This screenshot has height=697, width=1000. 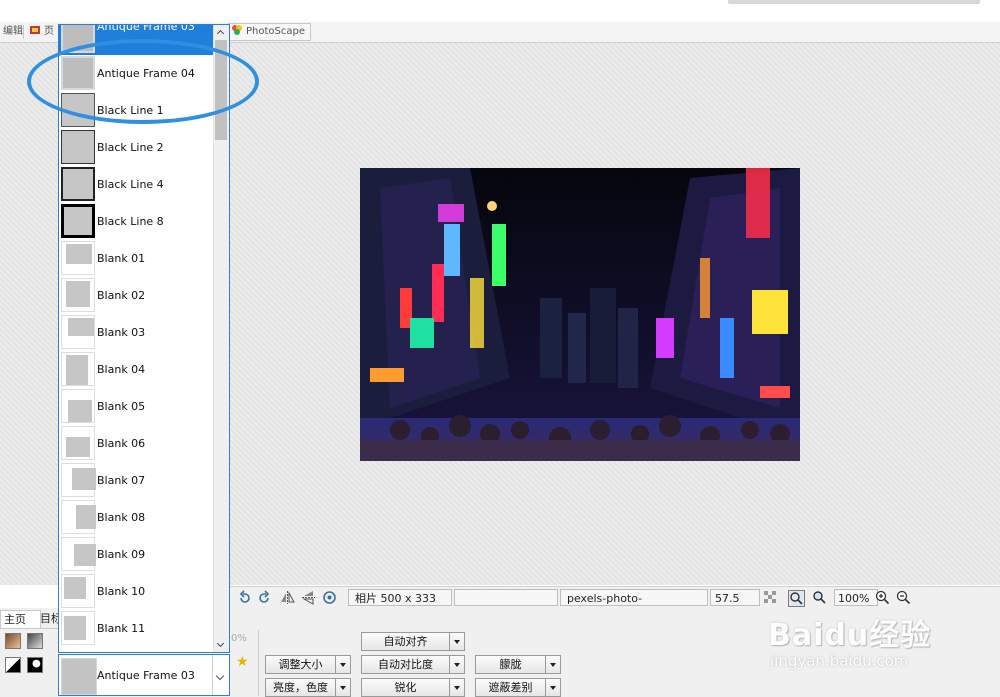 What do you see at coordinates (300, 664) in the screenshot?
I see `resize-label: 调整大小` at bounding box center [300, 664].